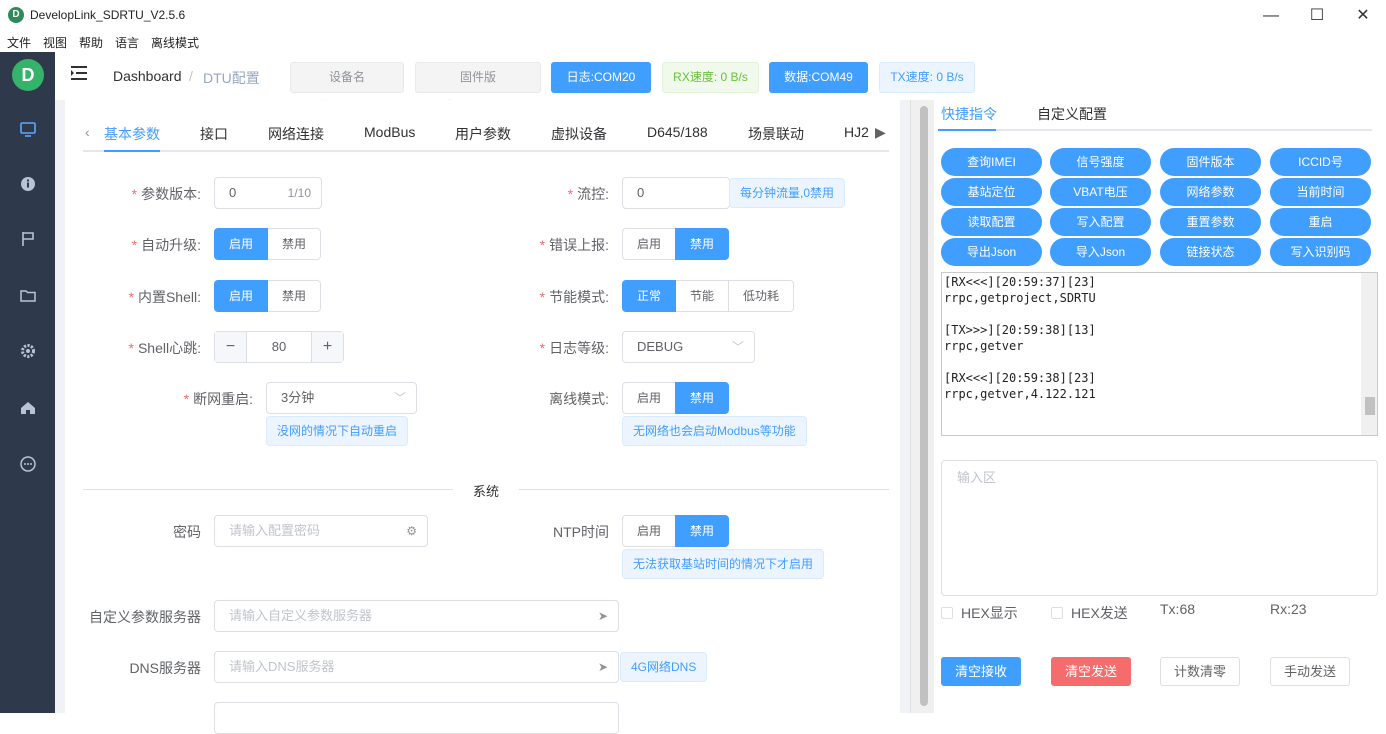  Describe the element at coordinates (231, 78) in the screenshot. I see `breadcrumb-current: DTU配置` at that location.